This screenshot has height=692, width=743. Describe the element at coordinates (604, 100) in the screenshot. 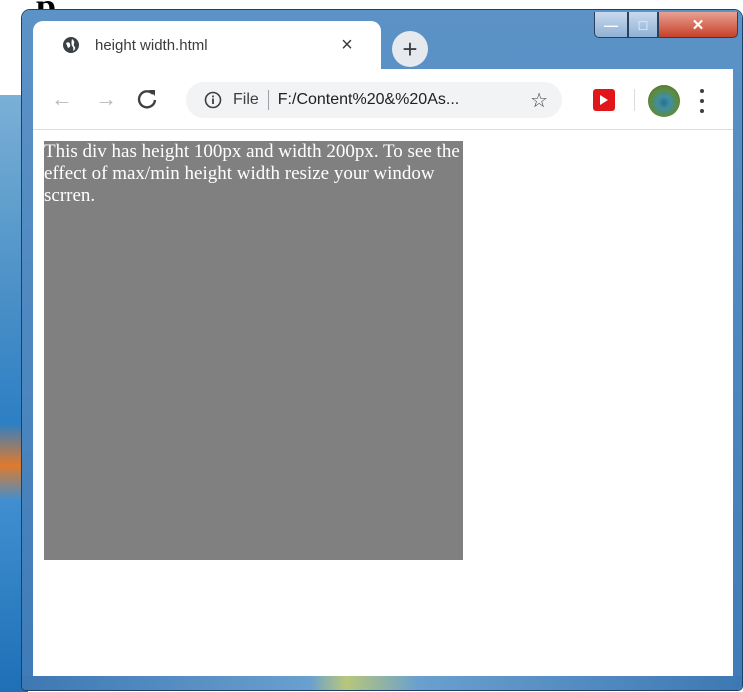

I see `youtube-extension-icon` at that location.